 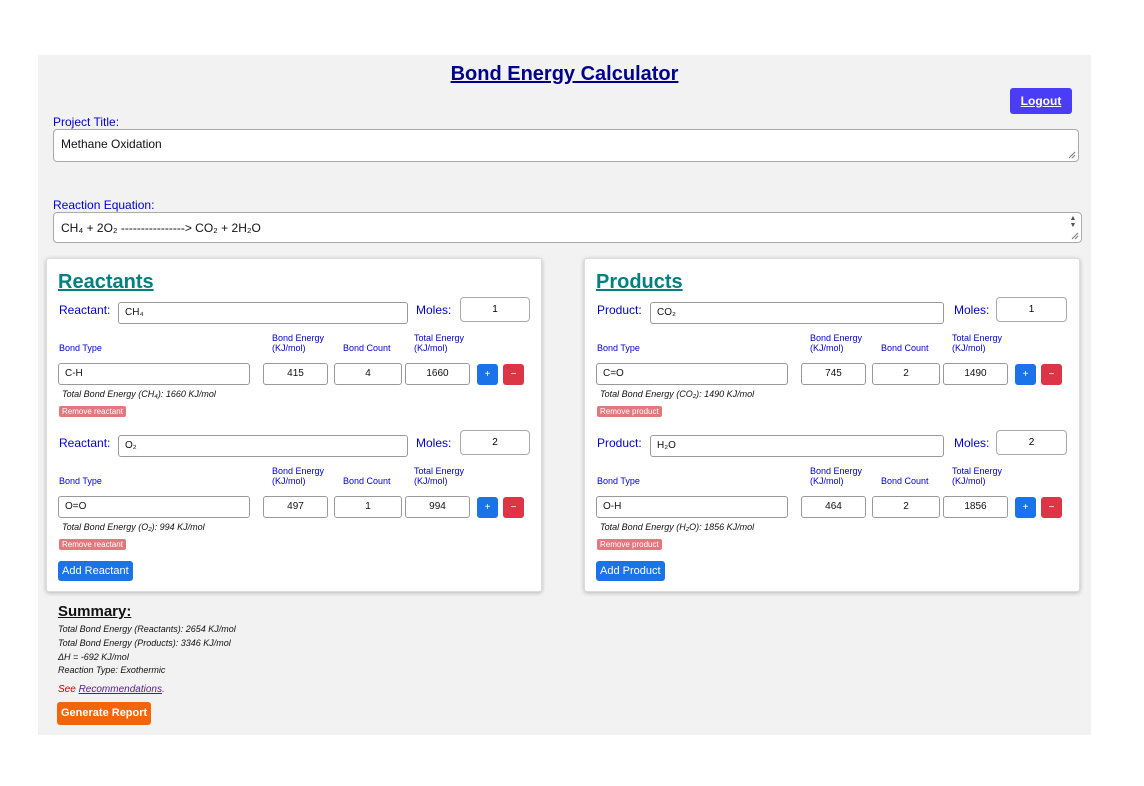 I want to click on add-product-button: Add Product, so click(x=630, y=571).